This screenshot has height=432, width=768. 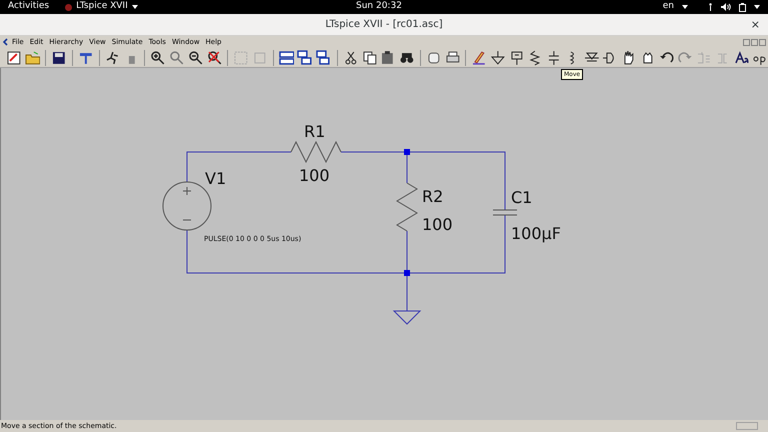 I want to click on activities-button: Activities, so click(x=29, y=7).